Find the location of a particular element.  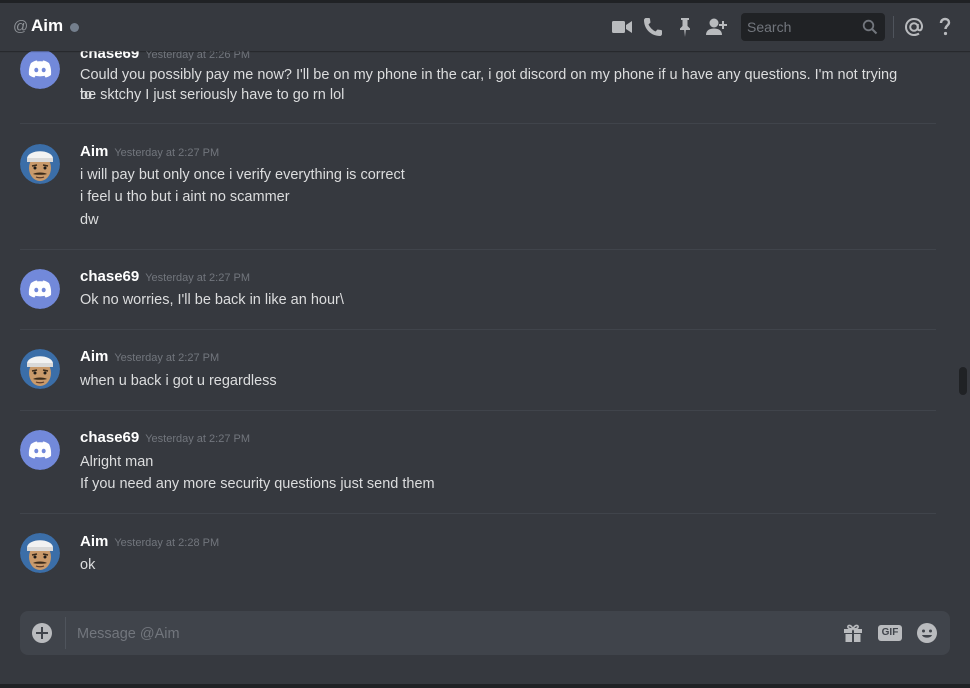

message-line: when u back i got u regardless is located at coordinates (178, 381).